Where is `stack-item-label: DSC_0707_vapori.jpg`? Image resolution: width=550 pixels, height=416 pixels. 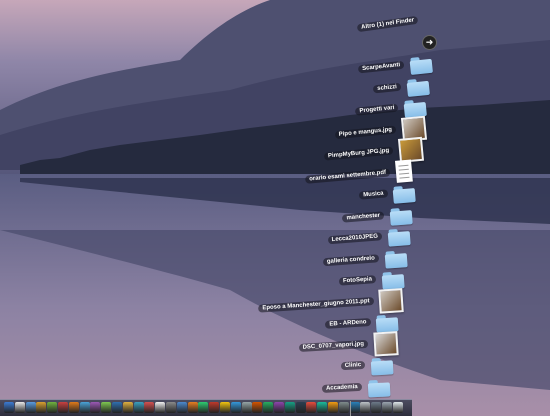 stack-item-label: DSC_0707_vapori.jpg is located at coordinates (333, 345).